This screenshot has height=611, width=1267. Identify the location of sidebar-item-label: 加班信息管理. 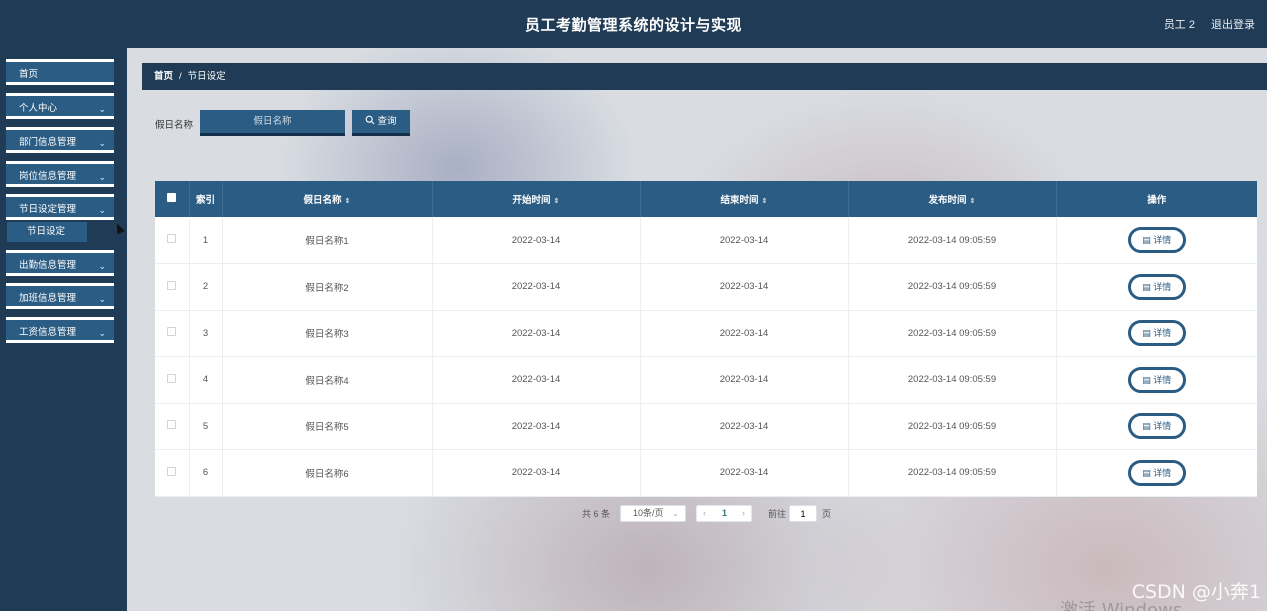
(48, 298).